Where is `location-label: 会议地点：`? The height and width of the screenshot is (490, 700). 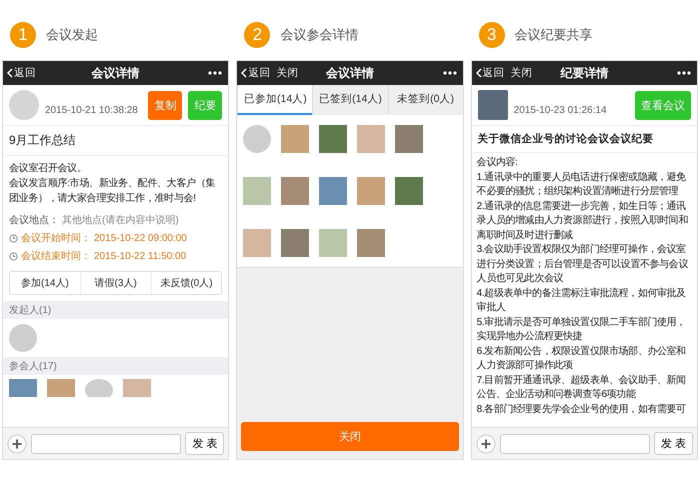
location-label: 会议地点： is located at coordinates (34, 220).